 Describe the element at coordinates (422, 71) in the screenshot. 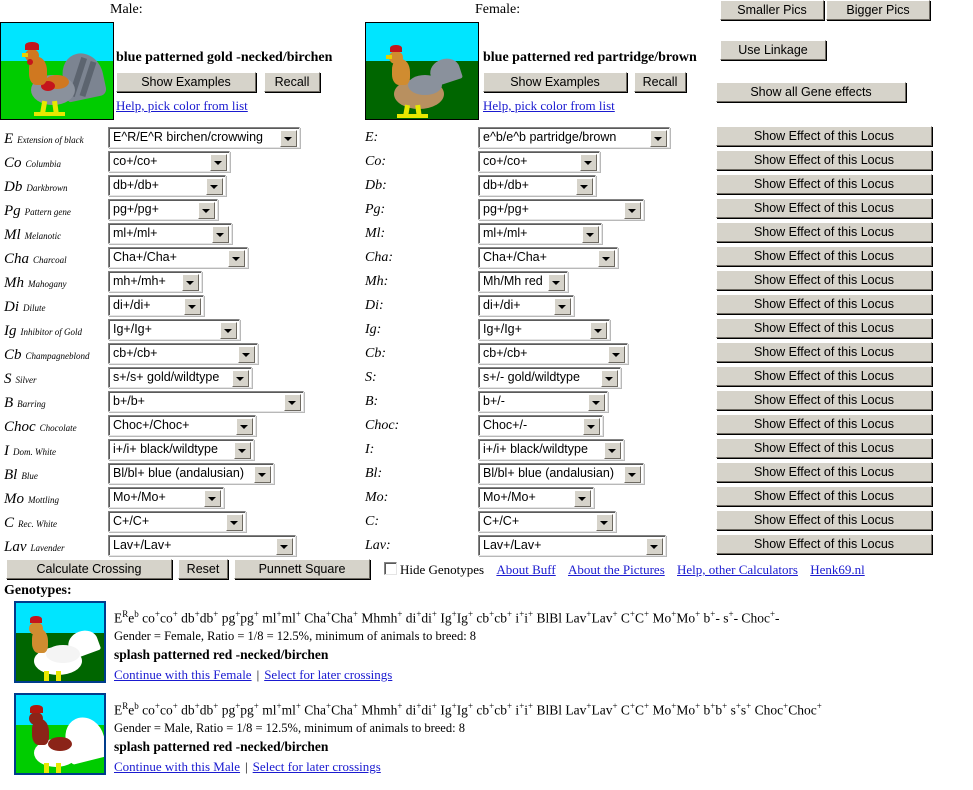

I see `female-chicken-picture` at that location.